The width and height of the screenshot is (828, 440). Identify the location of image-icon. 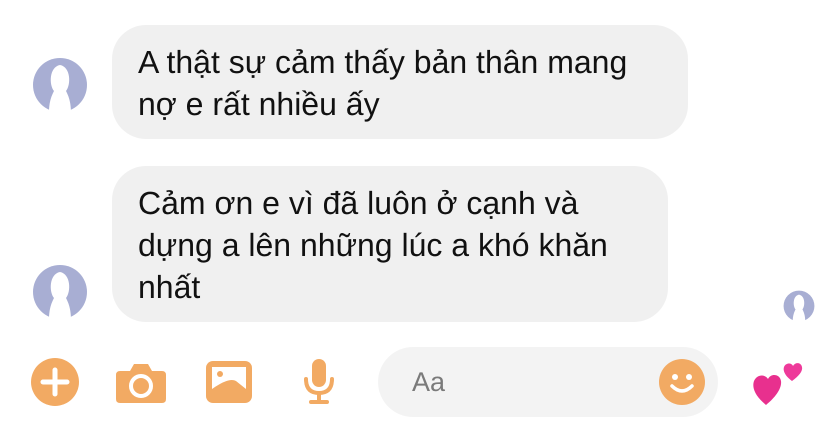
(229, 382).